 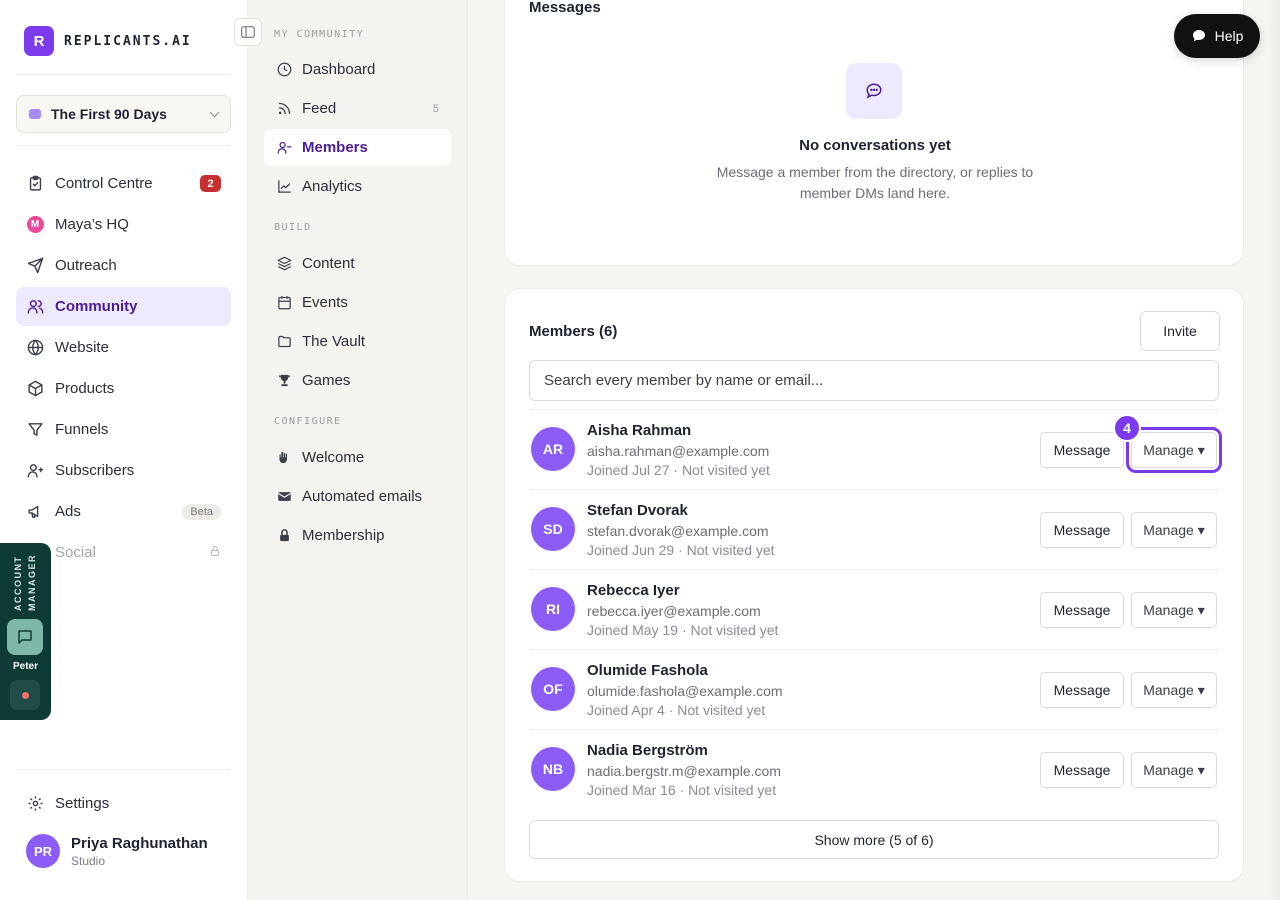 I want to click on subnav-item-content: Content, so click(x=357, y=263).